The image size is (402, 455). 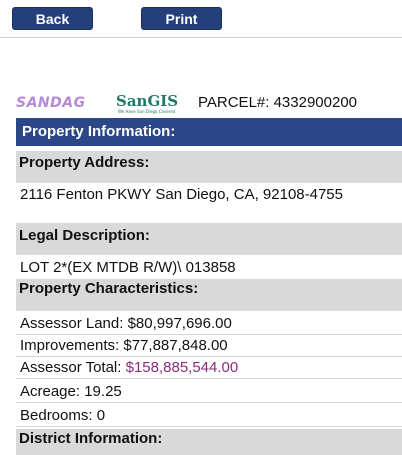 What do you see at coordinates (147, 111) in the screenshot?
I see `sangis-logo-tagline: We Have San Diego Covered` at bounding box center [147, 111].